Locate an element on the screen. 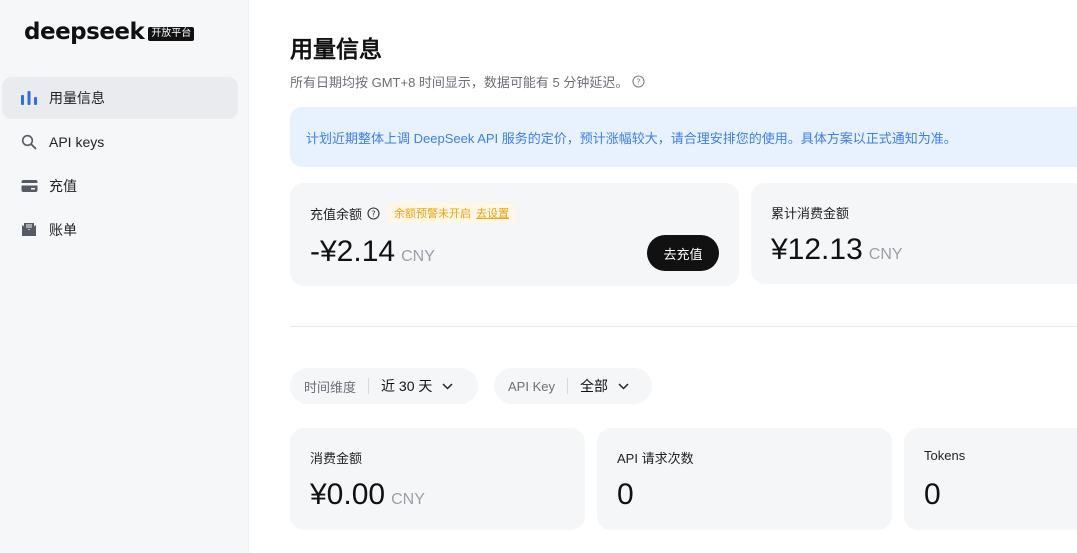 The height and width of the screenshot is (553, 1077). bill-icon is located at coordinates (29, 230).